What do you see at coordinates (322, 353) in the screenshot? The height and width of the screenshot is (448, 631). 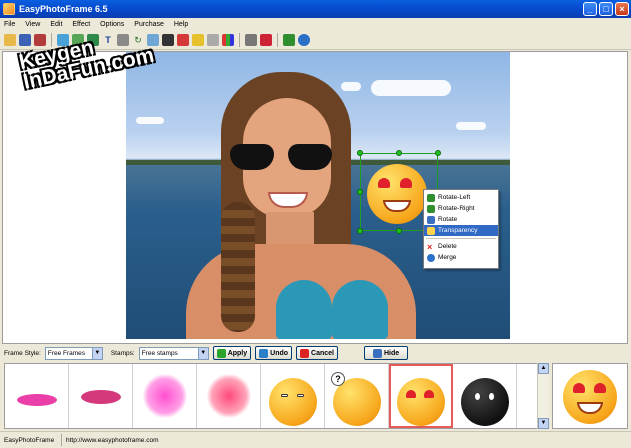 I see `cancel-label: Cancel` at bounding box center [322, 353].